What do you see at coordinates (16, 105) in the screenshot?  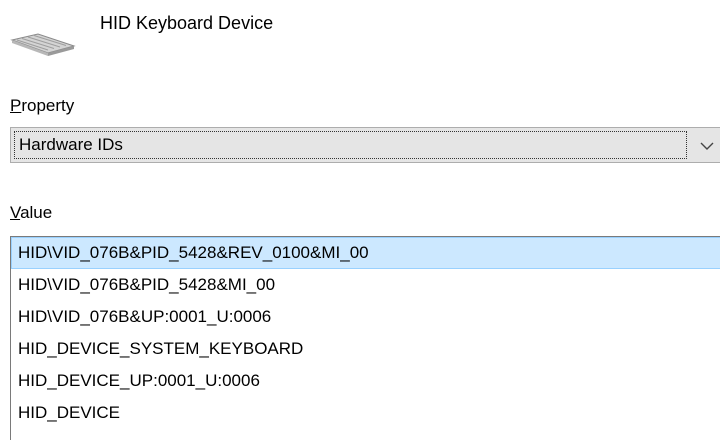 I see `property-label-mnemonic: P` at bounding box center [16, 105].